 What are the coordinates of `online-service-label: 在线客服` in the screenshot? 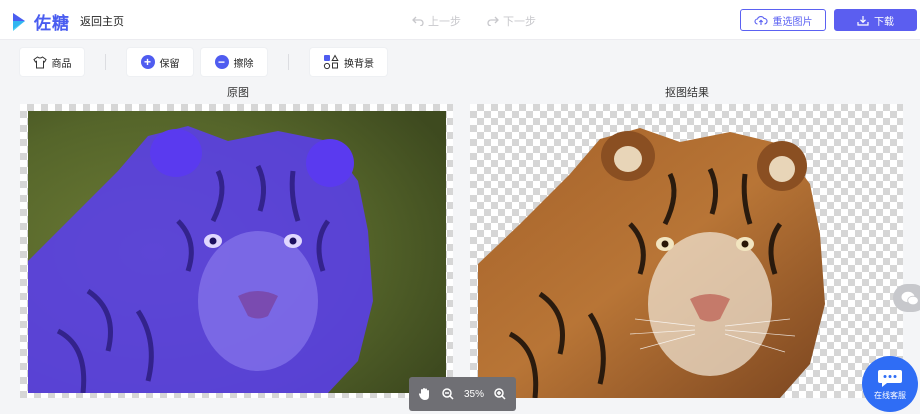 It's located at (890, 395).